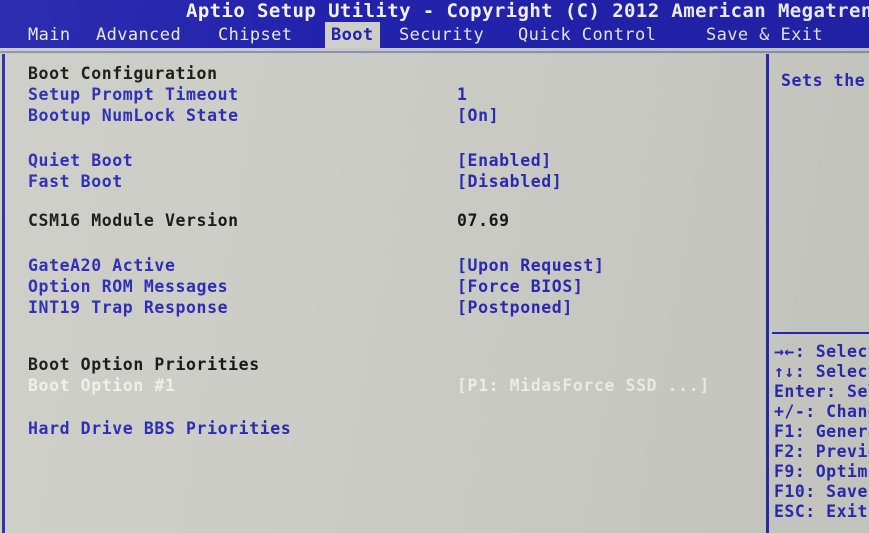 The height and width of the screenshot is (533, 869). I want to click on legend-row-8: ESC: Exit, so click(821, 511).